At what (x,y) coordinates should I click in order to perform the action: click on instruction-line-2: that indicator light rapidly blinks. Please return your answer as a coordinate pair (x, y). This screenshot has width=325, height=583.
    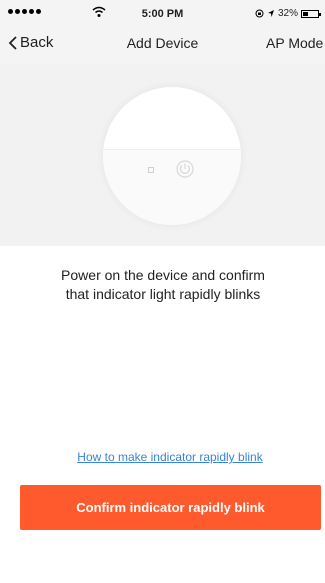
    Looking at the image, I should click on (163, 294).